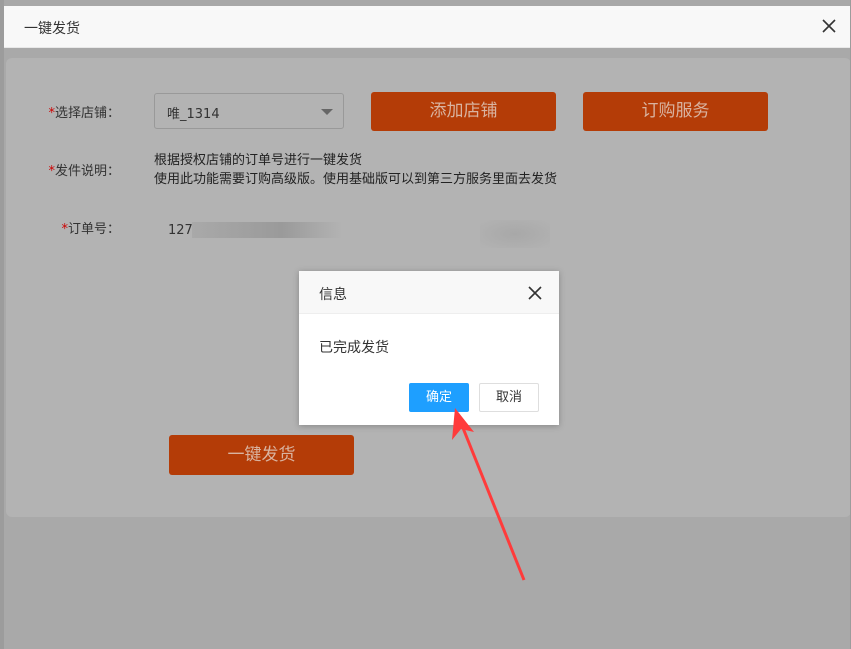 The image size is (851, 649). Describe the element at coordinates (180, 230) in the screenshot. I see `order-number-field: 127` at that location.